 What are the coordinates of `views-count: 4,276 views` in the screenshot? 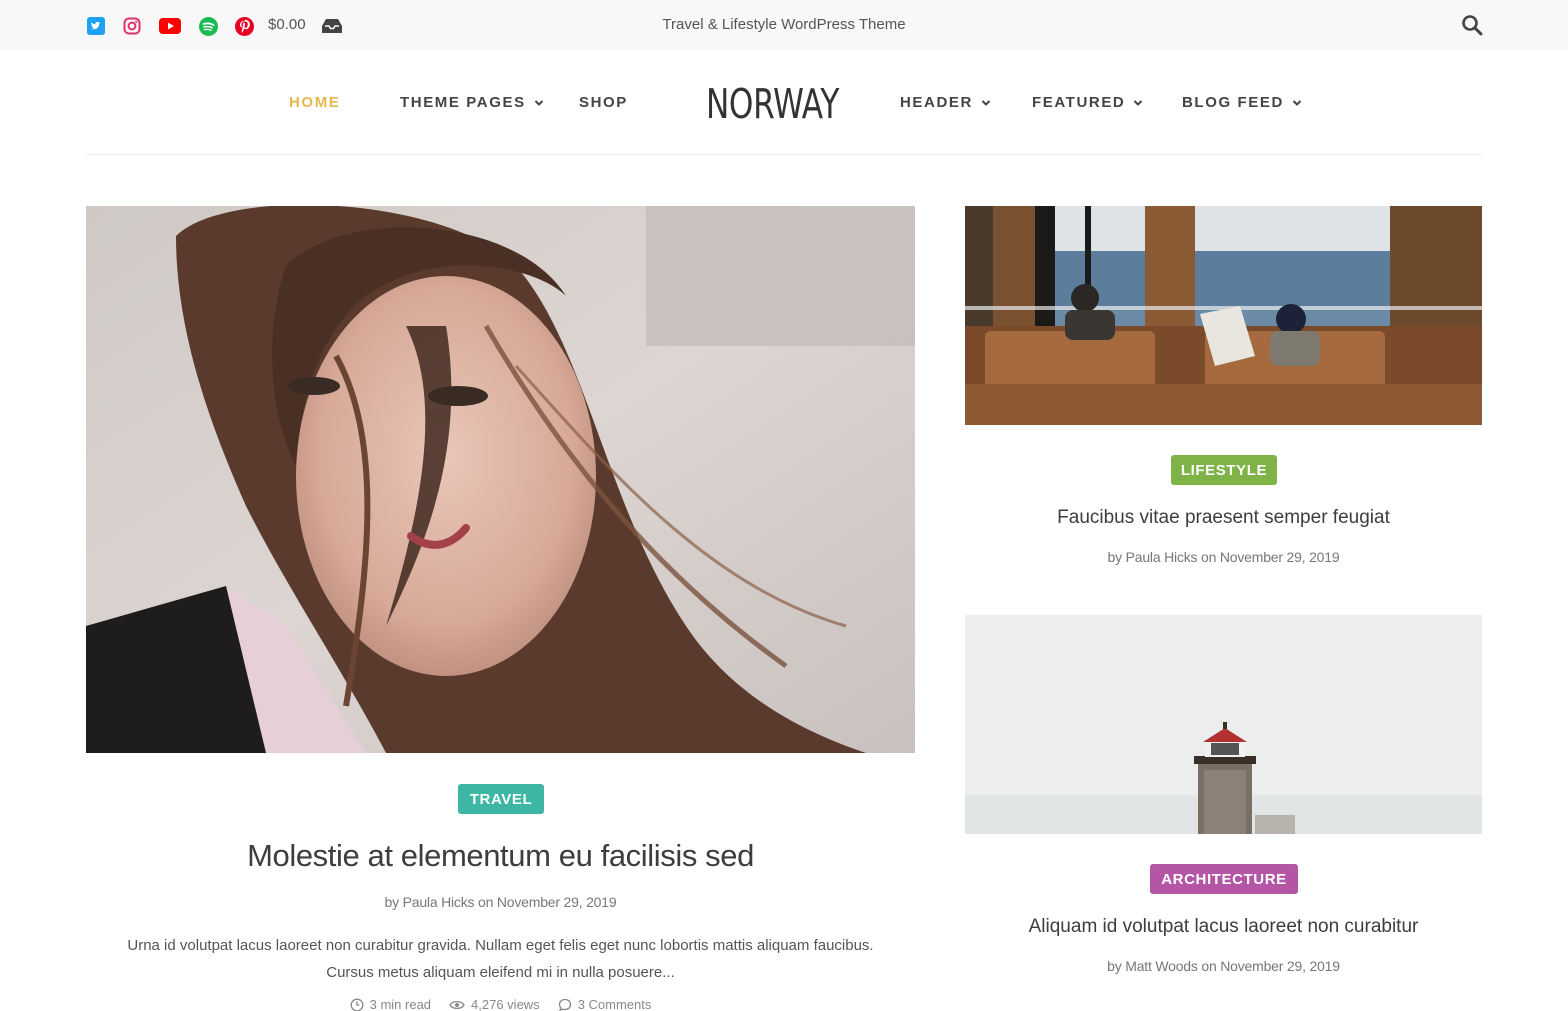 It's located at (494, 1004).